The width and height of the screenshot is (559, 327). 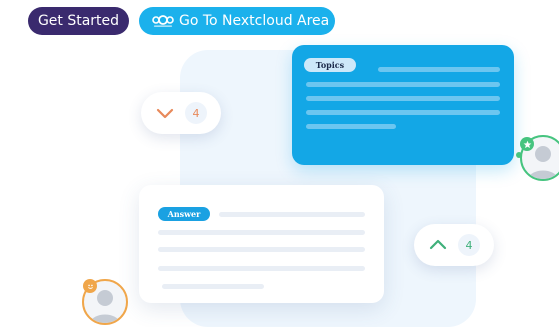 What do you see at coordinates (184, 214) in the screenshot?
I see `answer-tag: Answer` at bounding box center [184, 214].